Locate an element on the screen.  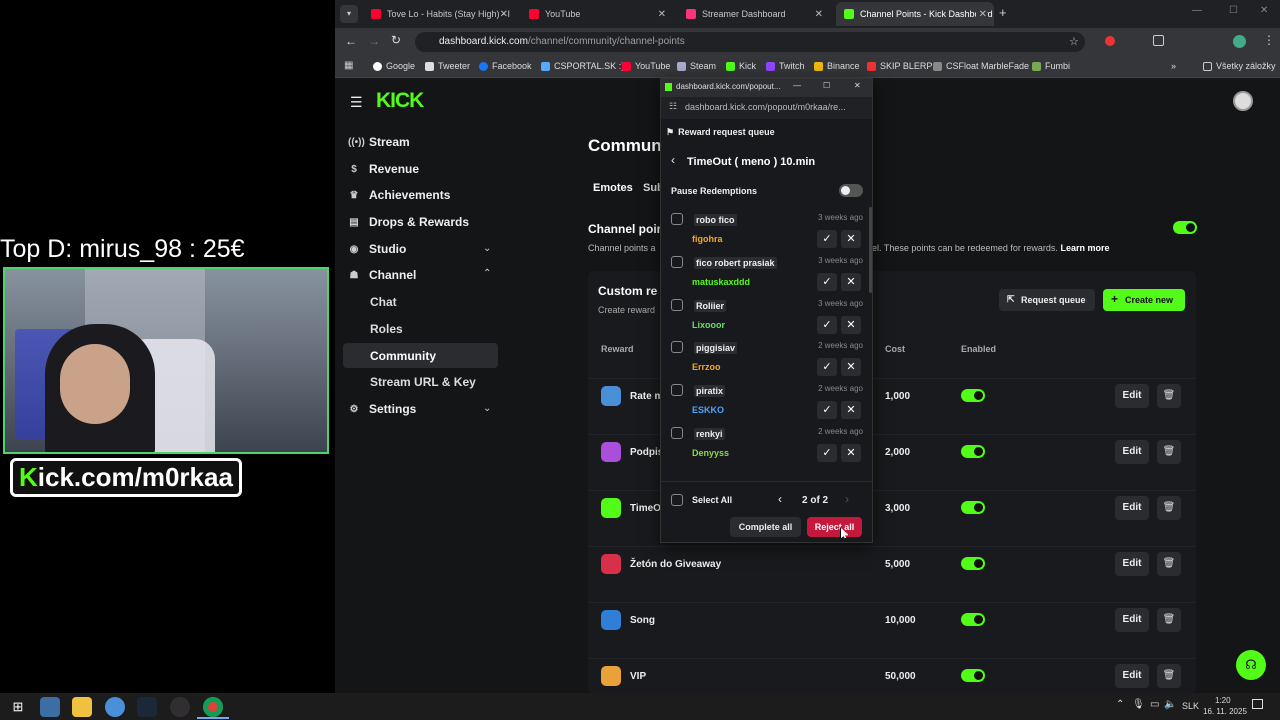
tab-habits: Tove Lo - Habits (Stay High) - I ✕ is located at coordinates (439, 14).